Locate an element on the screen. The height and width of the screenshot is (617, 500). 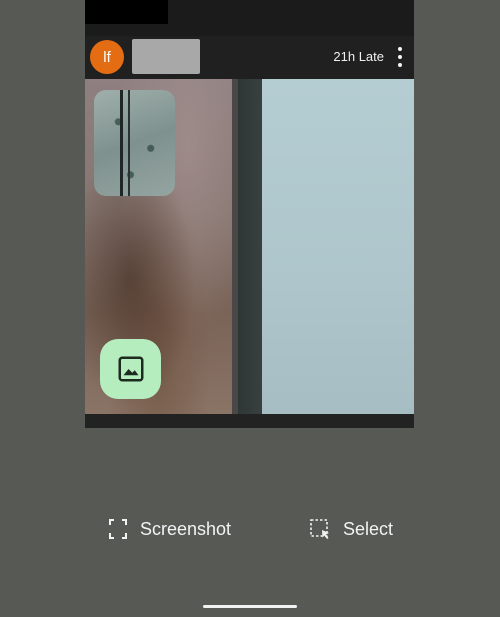
redacted-name is located at coordinates (166, 56).